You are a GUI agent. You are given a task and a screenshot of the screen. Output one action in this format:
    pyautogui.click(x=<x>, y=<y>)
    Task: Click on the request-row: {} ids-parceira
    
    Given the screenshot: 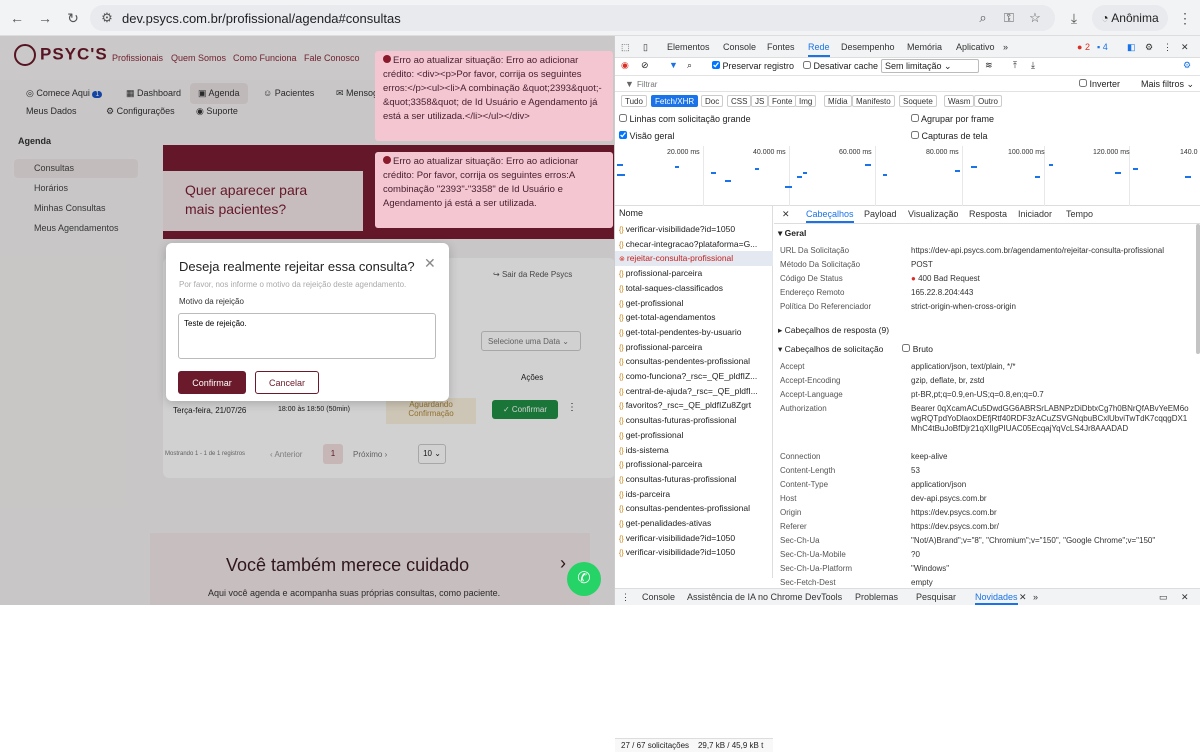 What is the action you would take?
    pyautogui.click(x=694, y=494)
    